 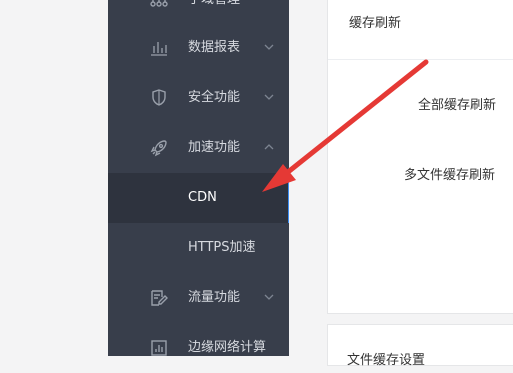 I want to click on sidebar-item-subdomain: 子域管理, so click(x=198, y=12).